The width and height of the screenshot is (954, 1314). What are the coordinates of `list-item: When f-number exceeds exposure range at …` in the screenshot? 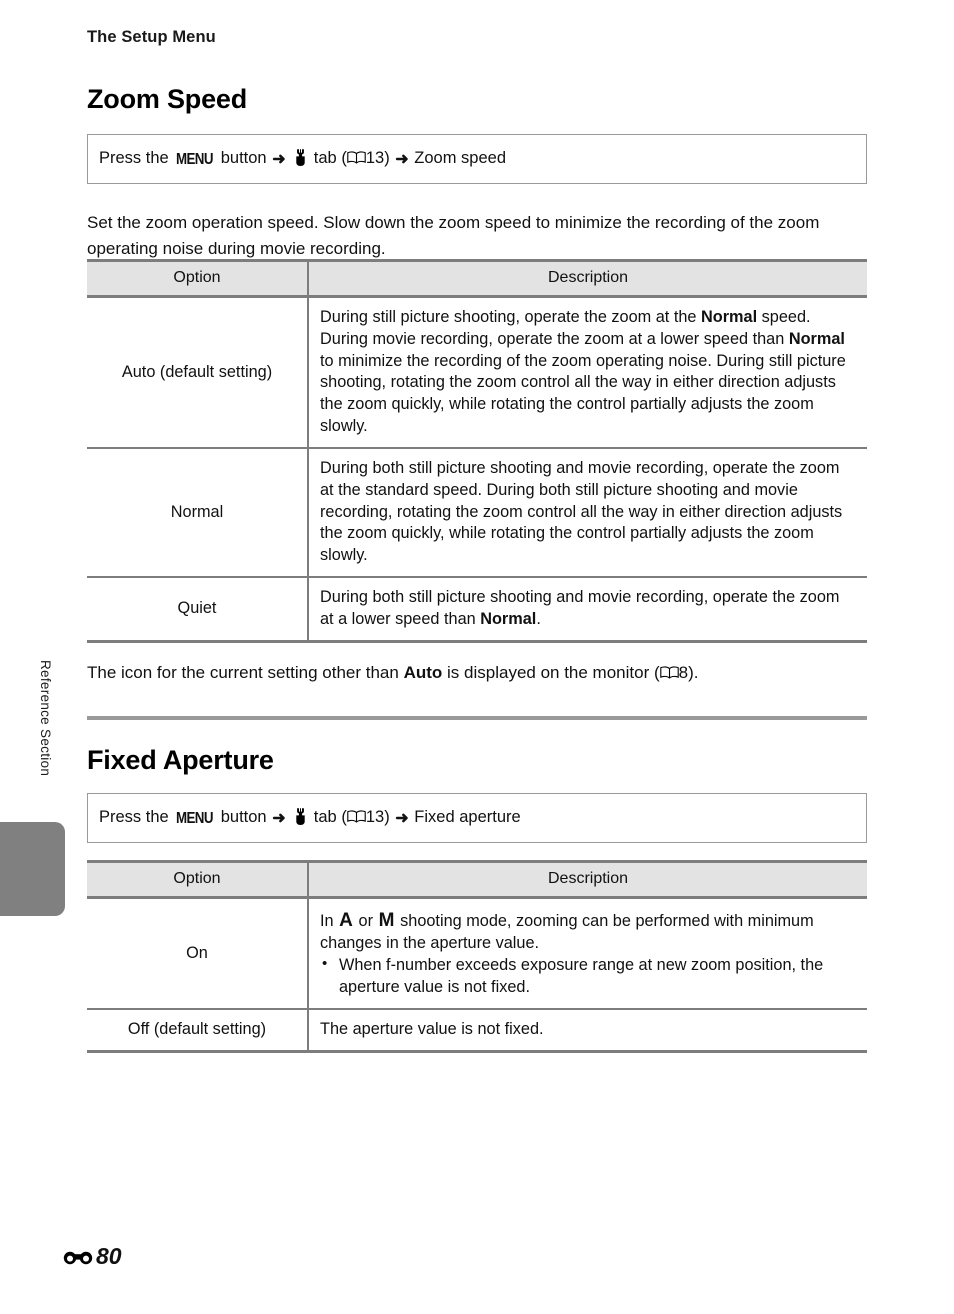 It's located at (588, 976).